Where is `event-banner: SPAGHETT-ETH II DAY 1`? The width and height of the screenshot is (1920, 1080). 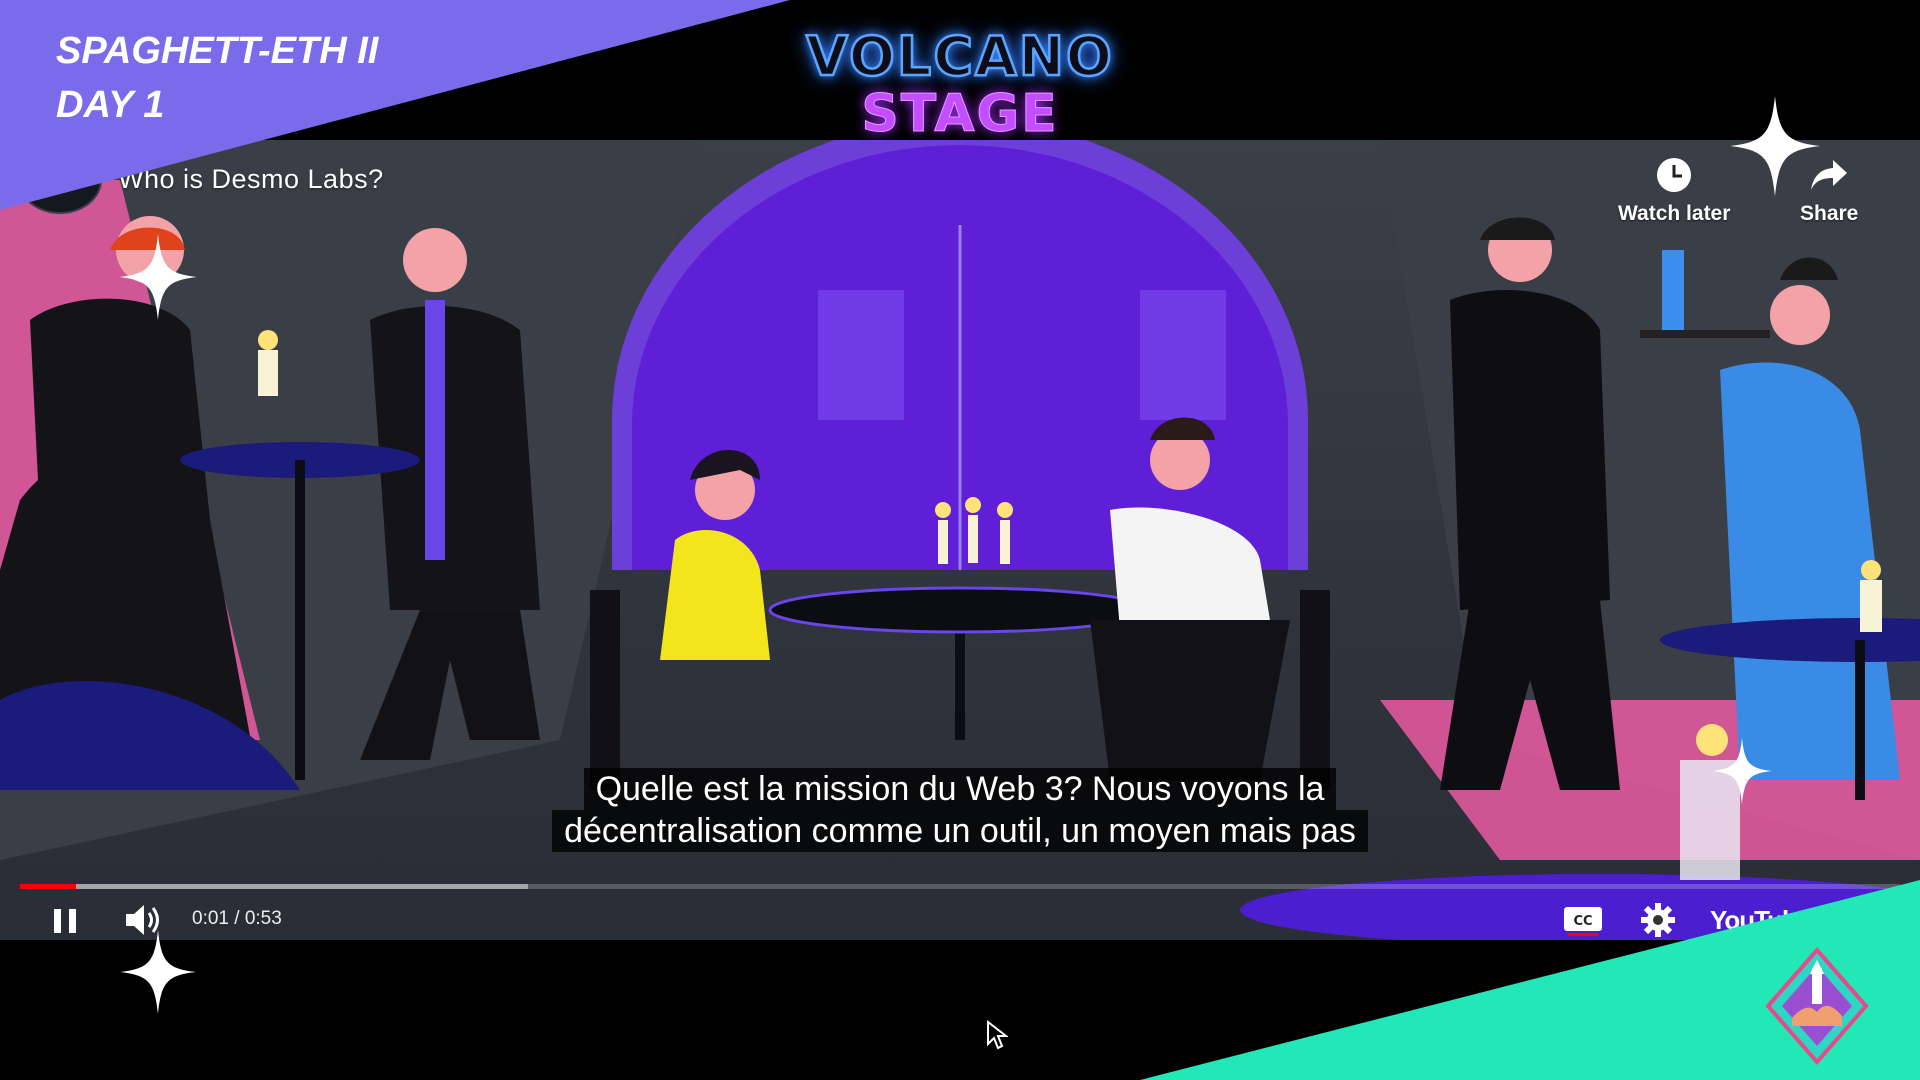
event-banner: SPAGHETT-ETH II DAY 1 is located at coordinates (217, 78).